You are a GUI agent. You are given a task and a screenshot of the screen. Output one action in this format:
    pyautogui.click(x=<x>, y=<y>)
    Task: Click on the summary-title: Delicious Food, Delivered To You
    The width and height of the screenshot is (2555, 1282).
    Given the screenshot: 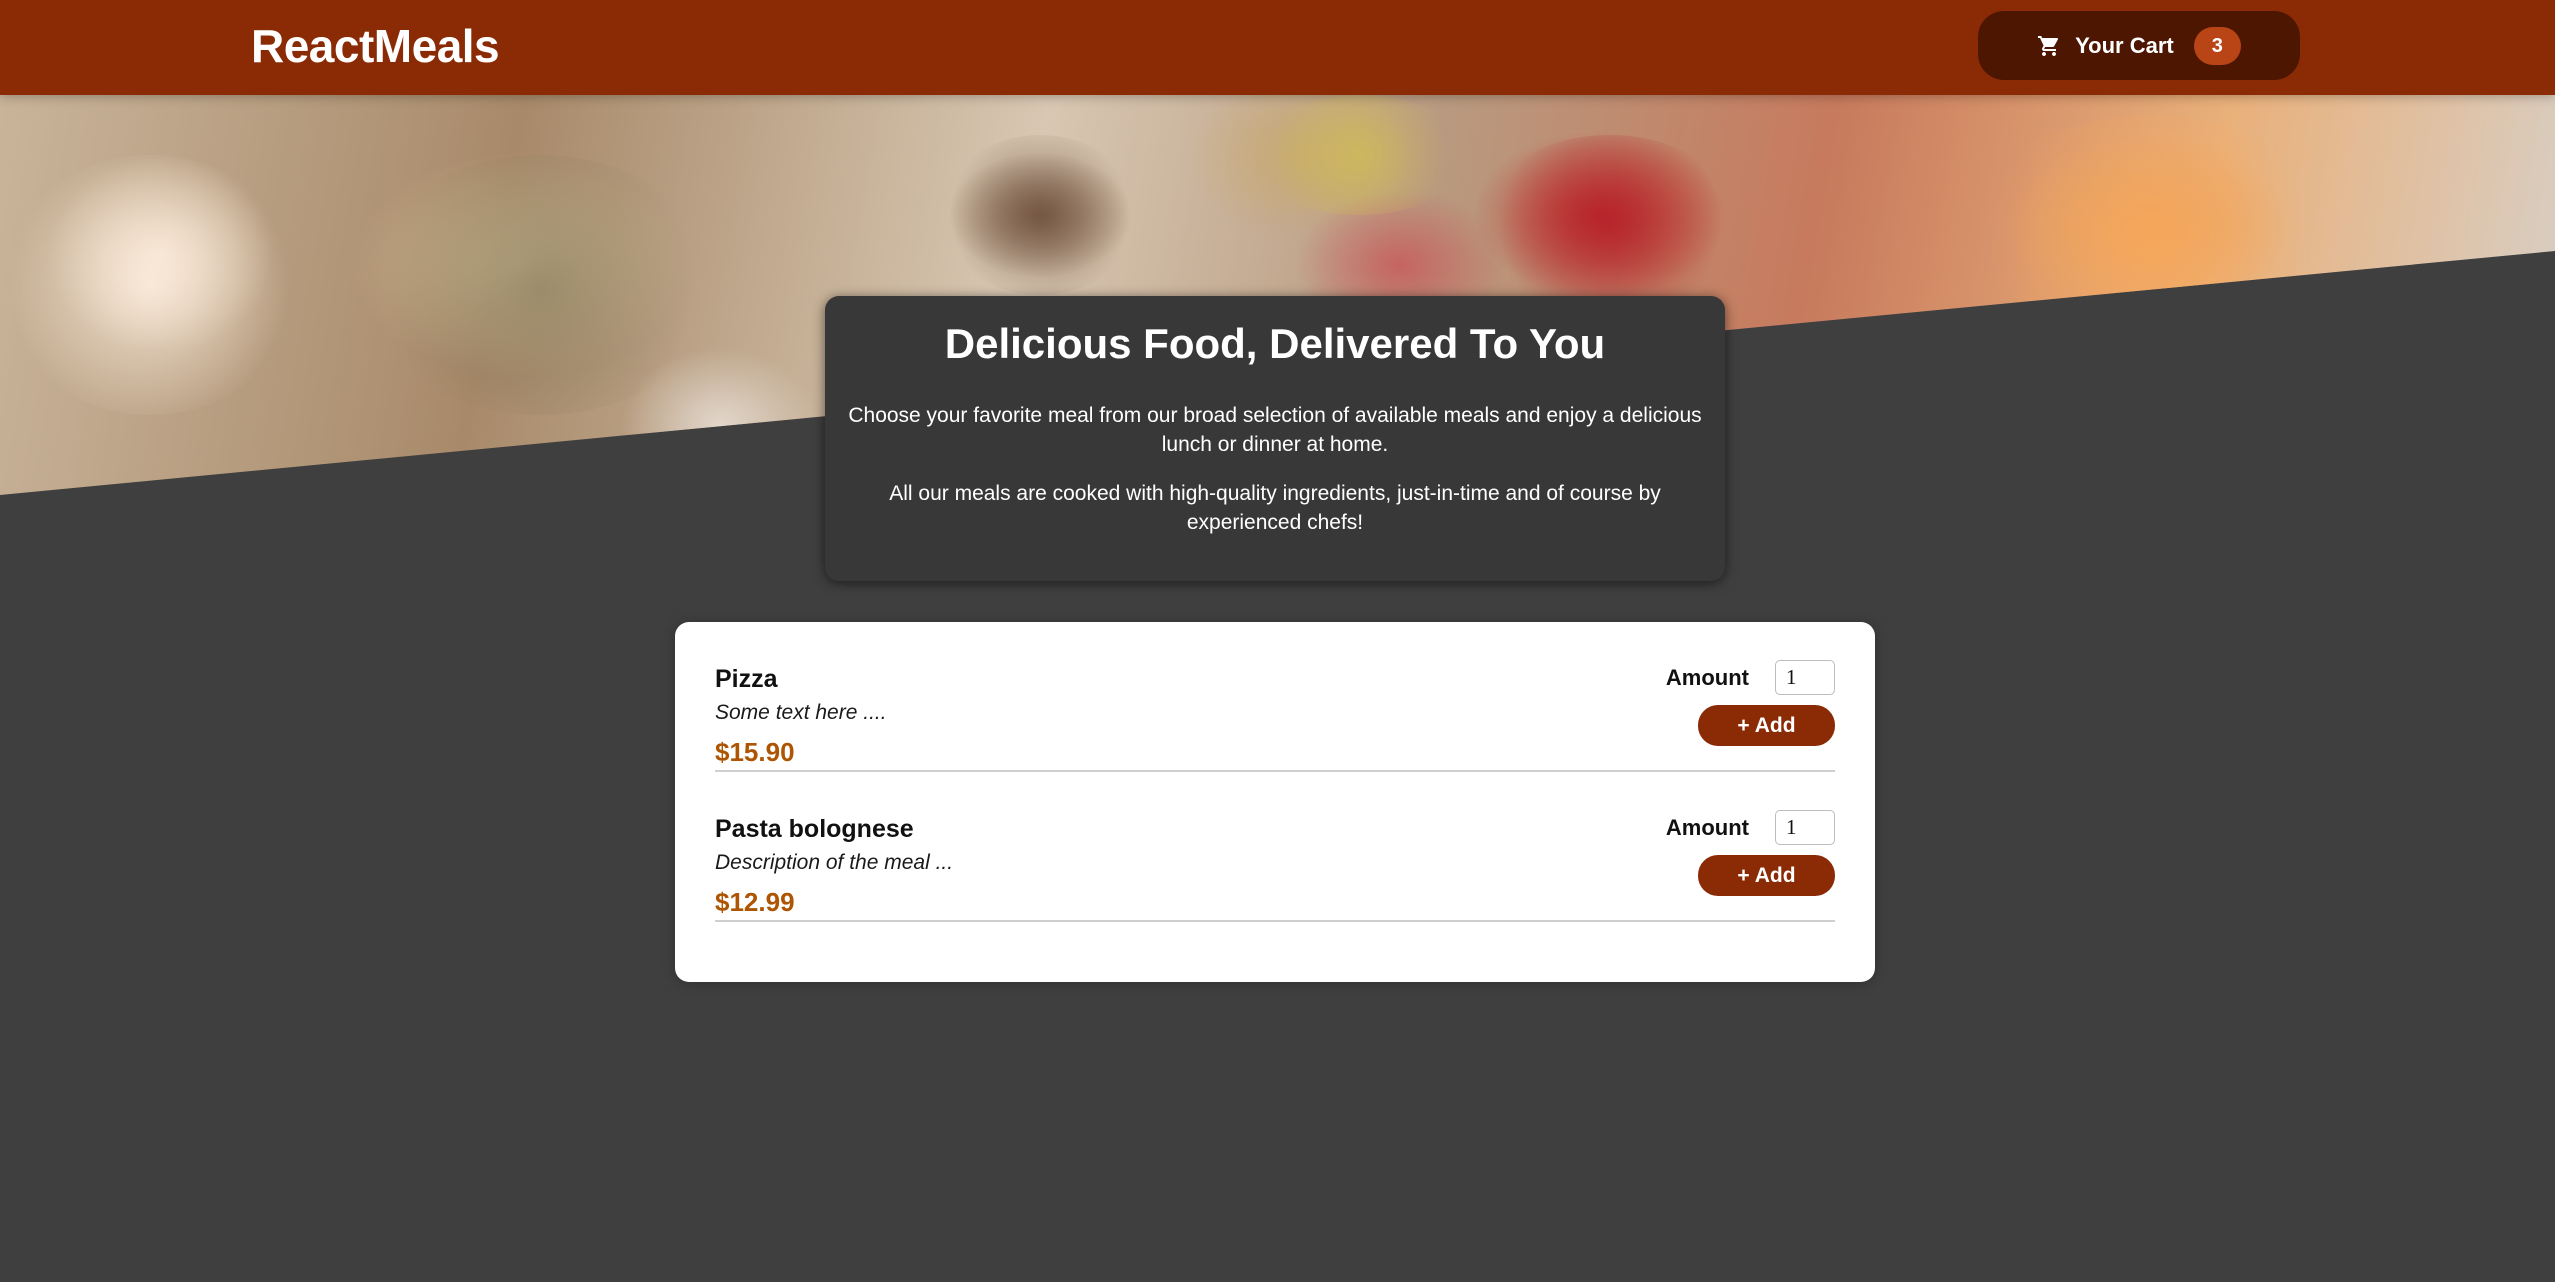 What is the action you would take?
    pyautogui.click(x=1275, y=343)
    